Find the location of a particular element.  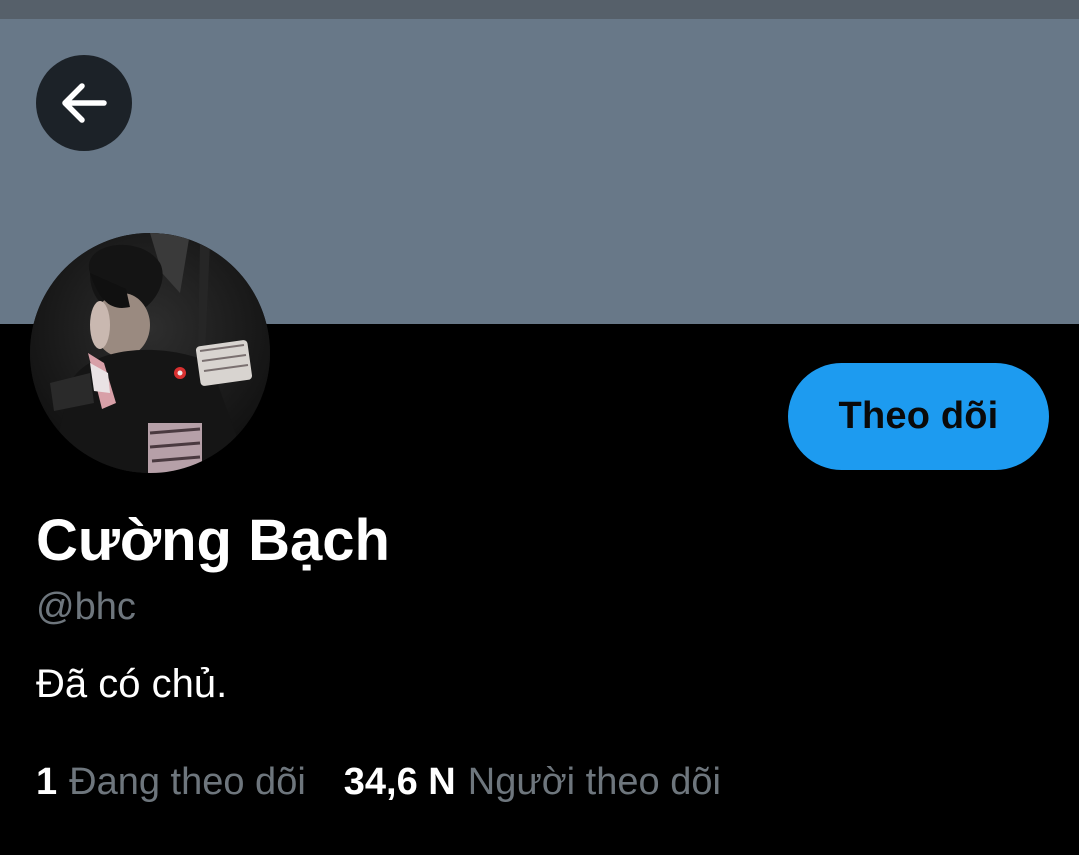

following-count: 1 is located at coordinates (47, 782).